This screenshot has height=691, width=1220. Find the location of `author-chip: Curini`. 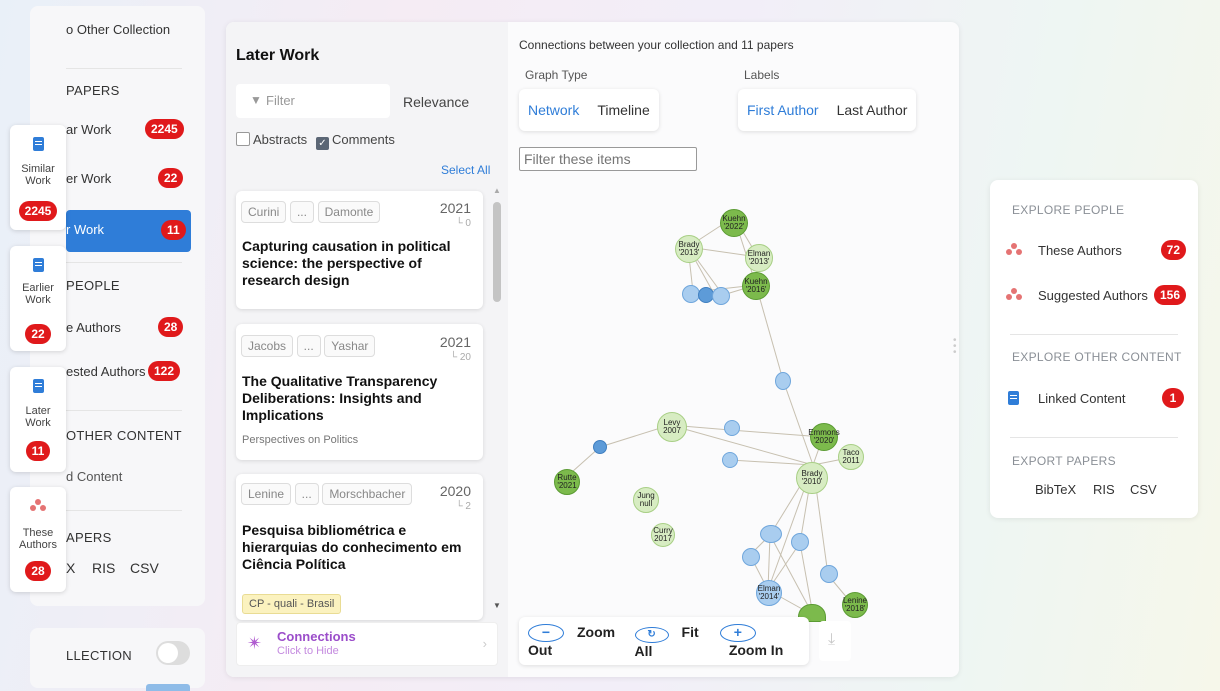

author-chip: Curini is located at coordinates (264, 212).